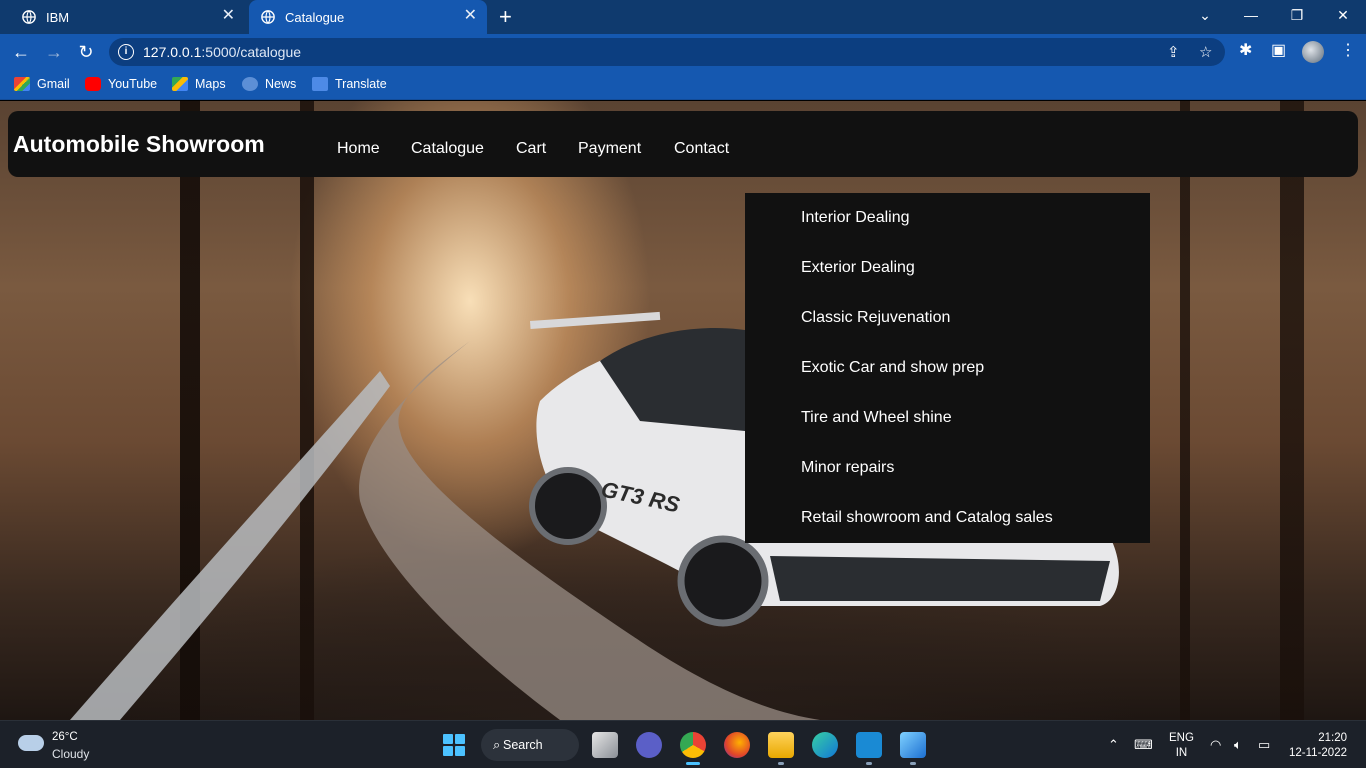  I want to click on volume-icon: 🔈︎, so click(1238, 745).